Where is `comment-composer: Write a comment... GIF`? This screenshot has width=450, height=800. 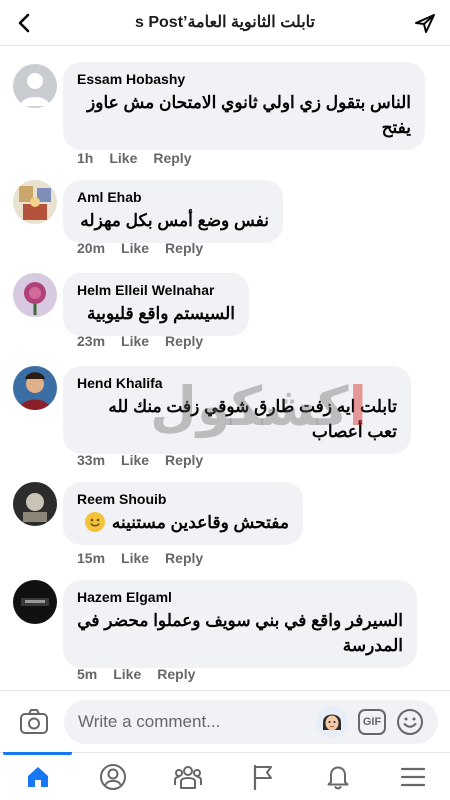 comment-composer: Write a comment... GIF is located at coordinates (225, 721).